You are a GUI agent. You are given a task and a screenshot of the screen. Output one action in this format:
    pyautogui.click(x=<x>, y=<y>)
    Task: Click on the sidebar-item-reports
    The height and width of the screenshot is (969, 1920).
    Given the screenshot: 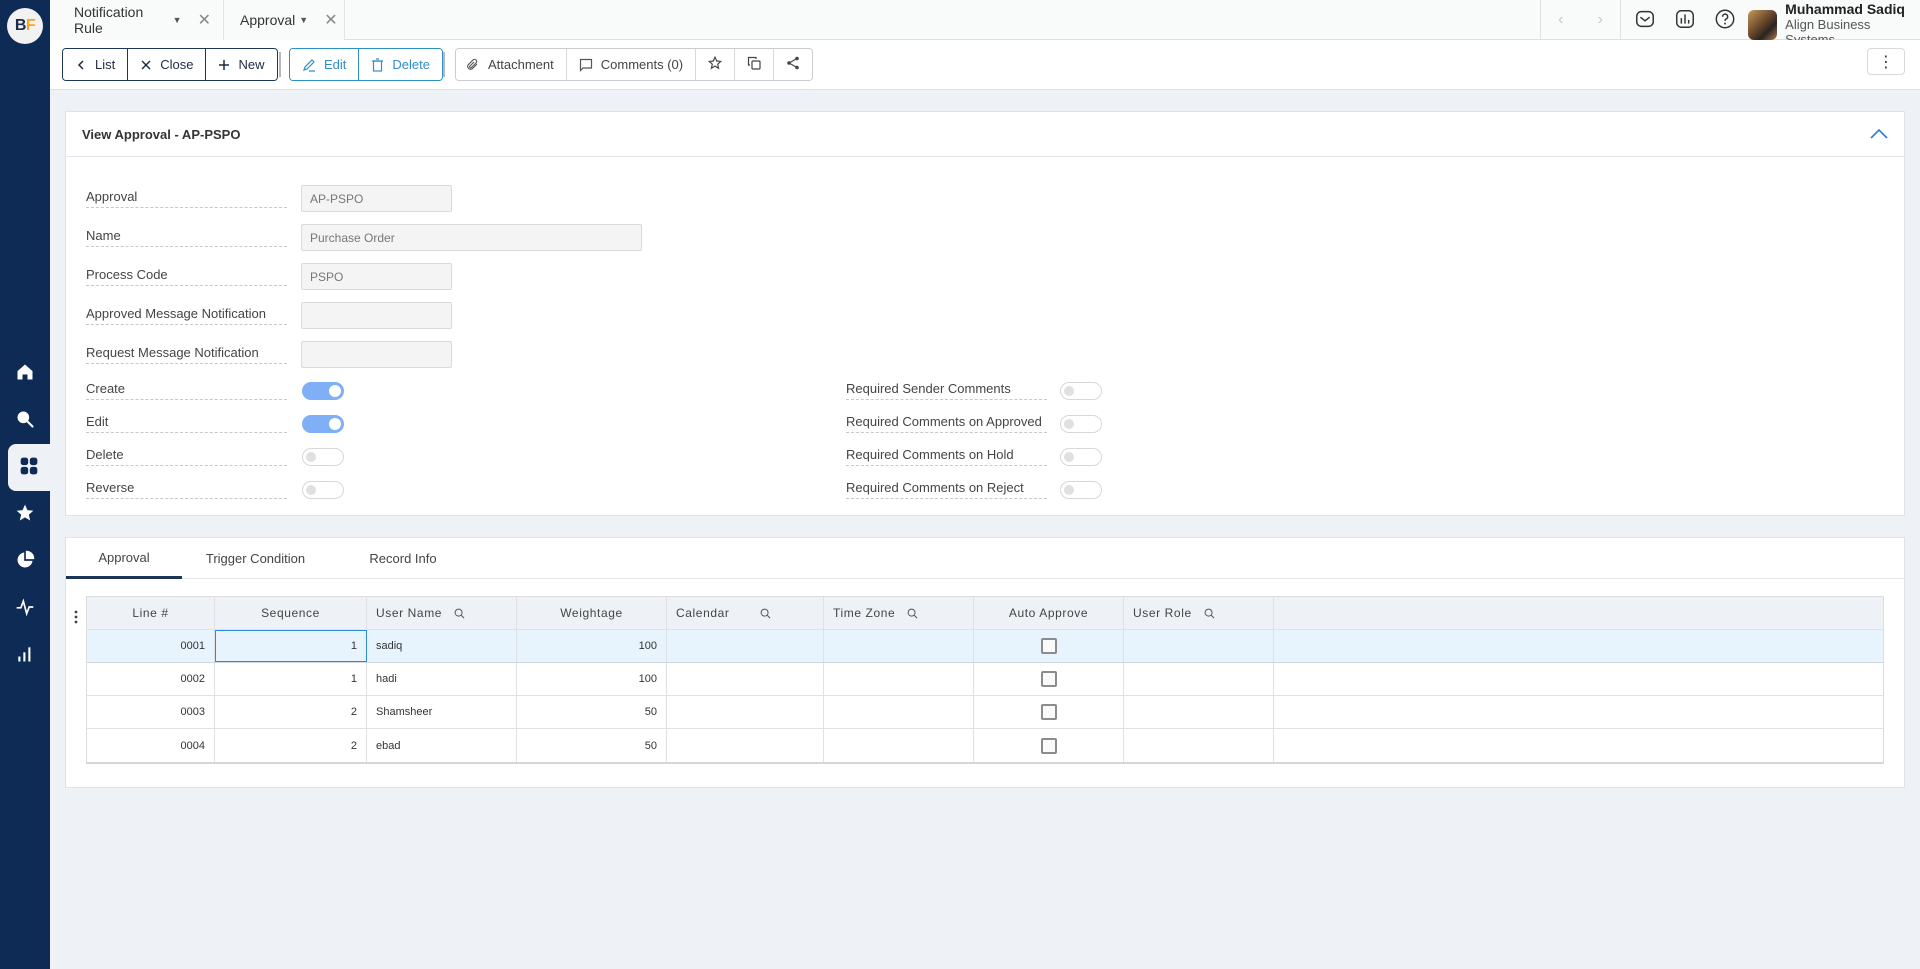 What is the action you would take?
    pyautogui.click(x=25, y=561)
    